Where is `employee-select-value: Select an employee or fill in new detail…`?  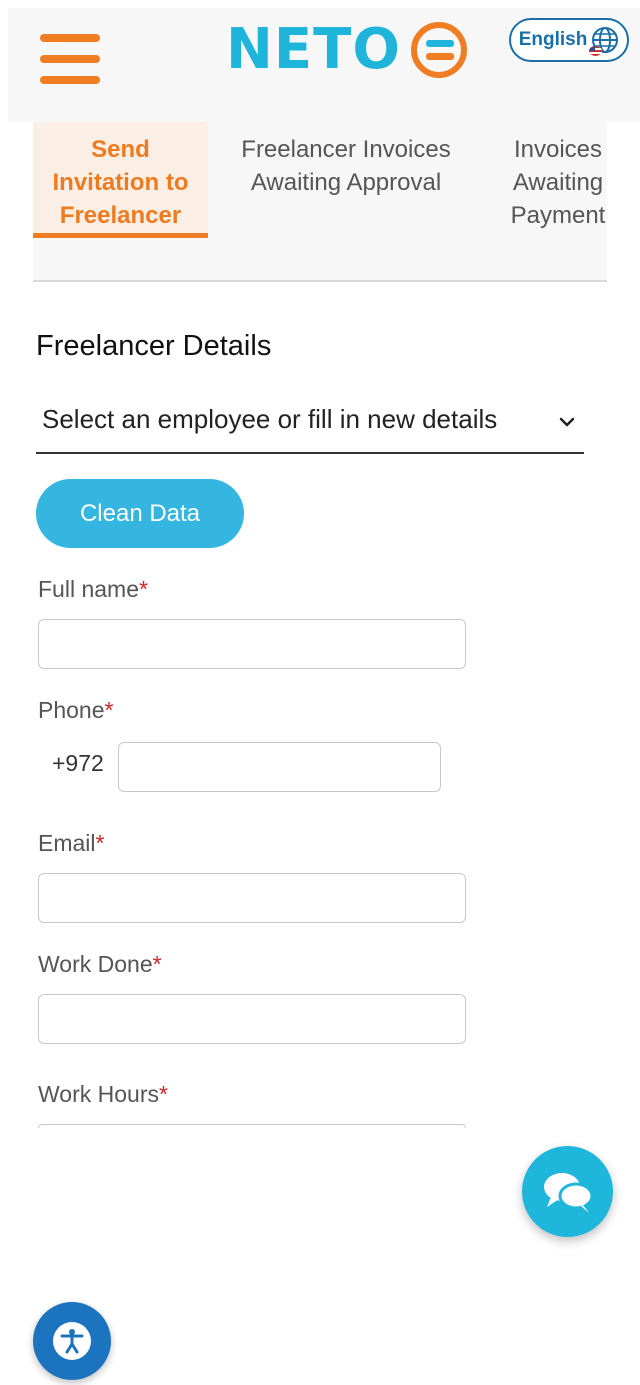
employee-select-value: Select an employee or fill in new detail… is located at coordinates (270, 419).